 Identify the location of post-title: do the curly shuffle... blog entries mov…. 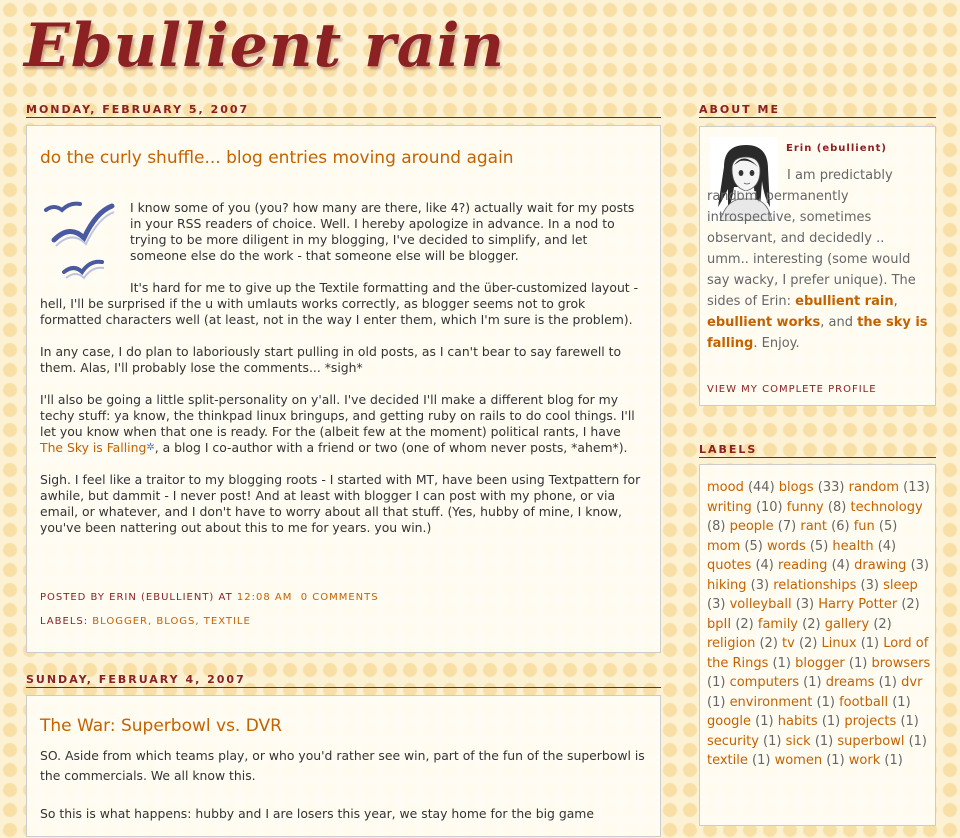
(277, 158).